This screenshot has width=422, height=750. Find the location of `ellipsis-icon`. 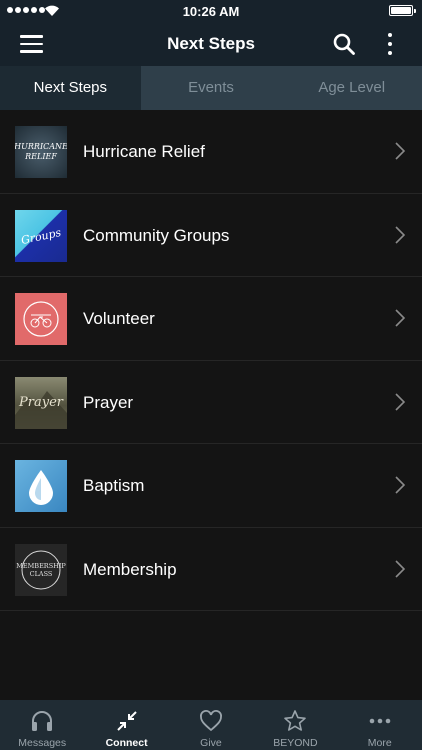

ellipsis-icon is located at coordinates (380, 721).